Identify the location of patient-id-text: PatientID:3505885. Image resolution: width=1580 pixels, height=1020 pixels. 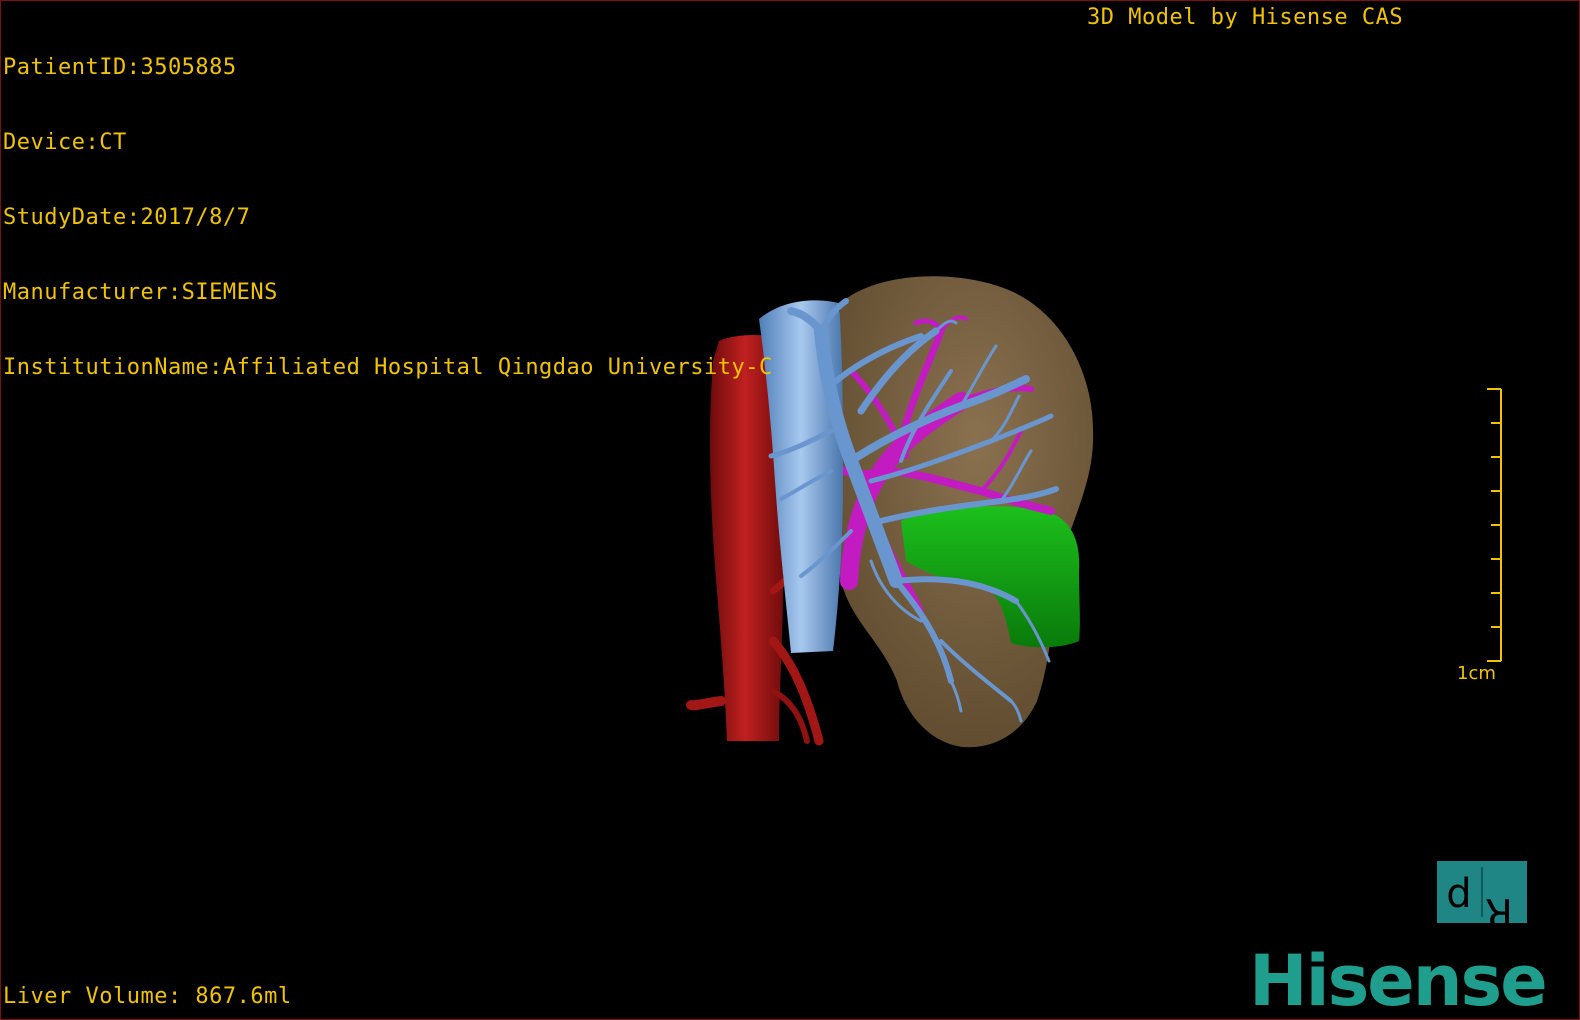
(120, 67).